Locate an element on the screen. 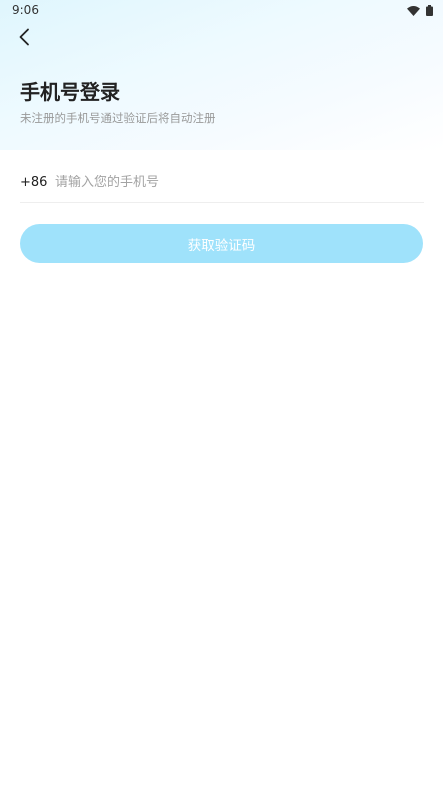 The height and width of the screenshot is (789, 443). battery-icon is located at coordinates (429, 10).